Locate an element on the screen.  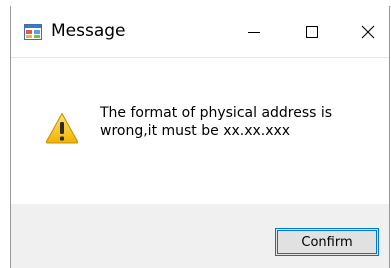
close-icon is located at coordinates (368, 32).